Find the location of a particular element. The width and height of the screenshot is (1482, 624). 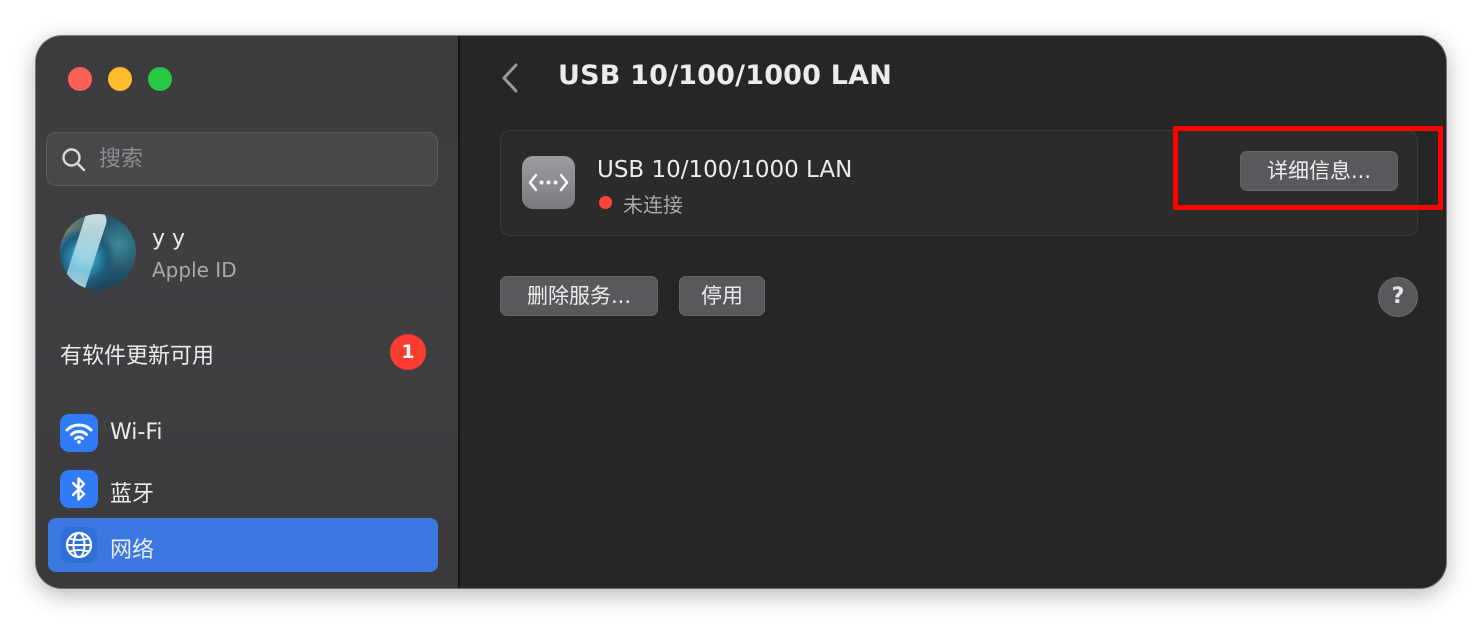

zoom-window-button is located at coordinates (160, 79).